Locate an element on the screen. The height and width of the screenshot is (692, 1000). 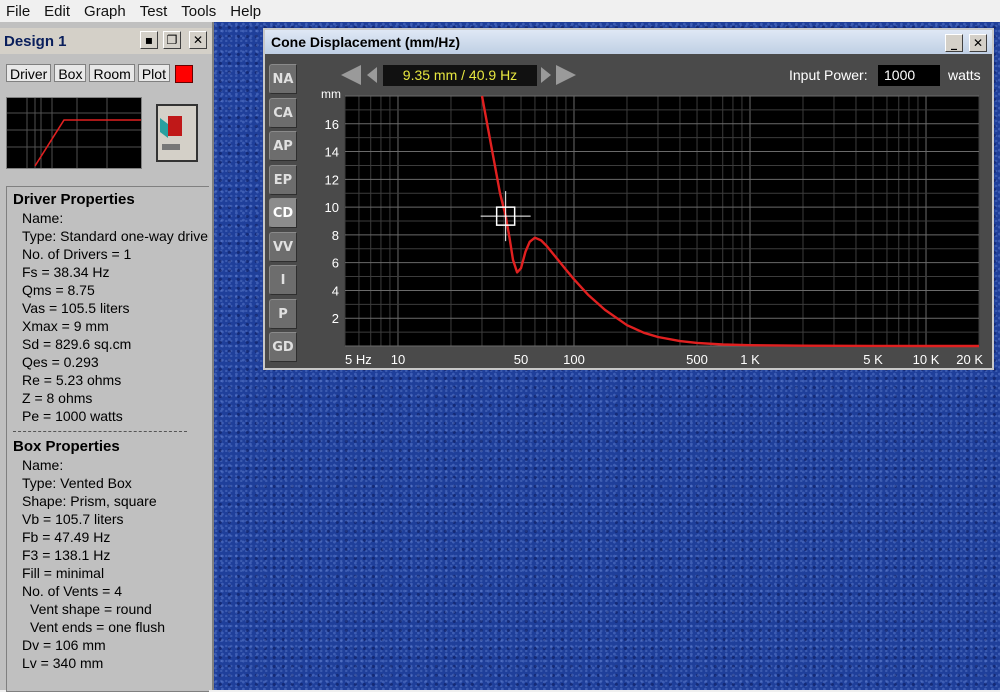
x-tick-label: 10 K is located at coordinates (926, 359).